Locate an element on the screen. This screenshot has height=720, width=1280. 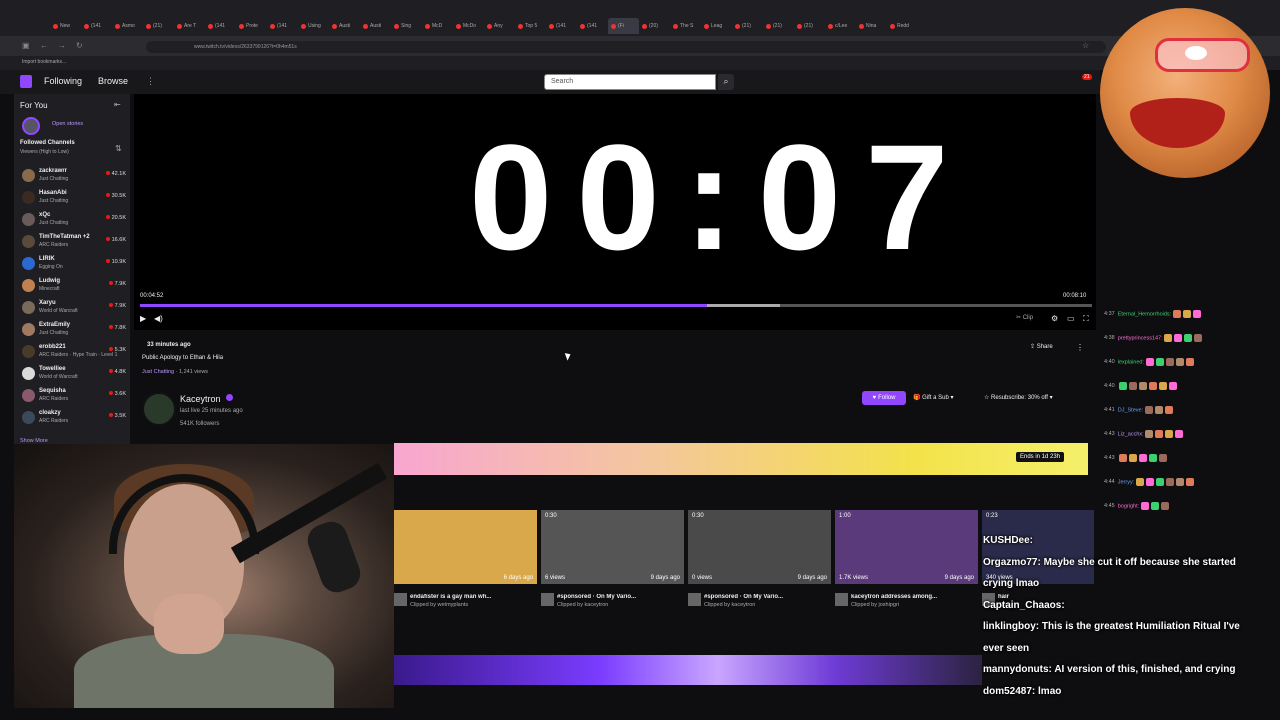
back-icon: ← is located at coordinates (44, 45).